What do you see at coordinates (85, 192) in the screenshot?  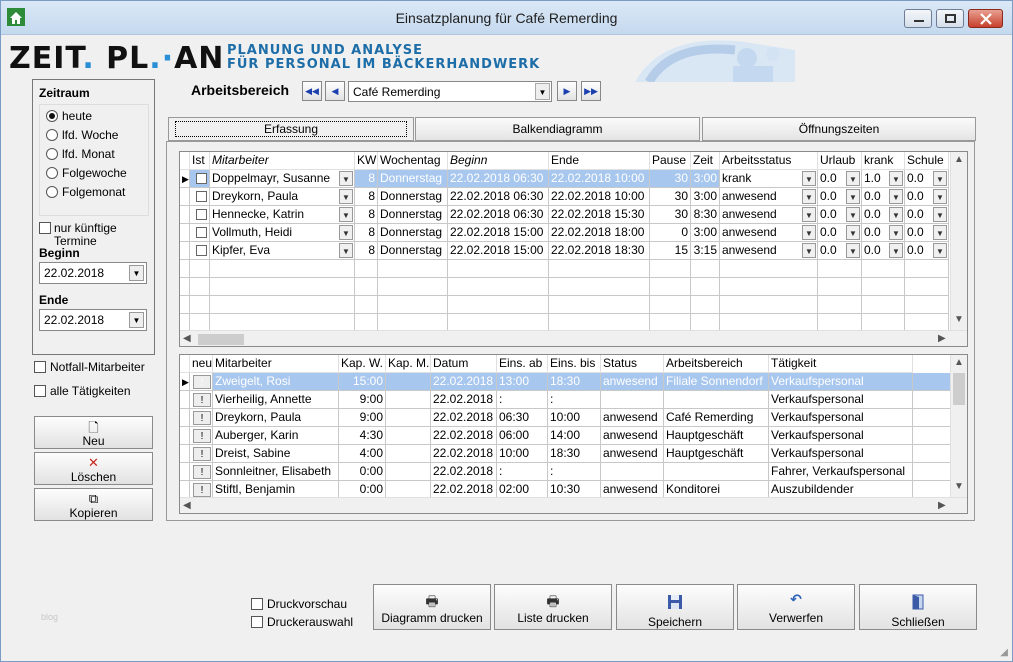 I see `radio-folgemonat: Folgemonat` at bounding box center [85, 192].